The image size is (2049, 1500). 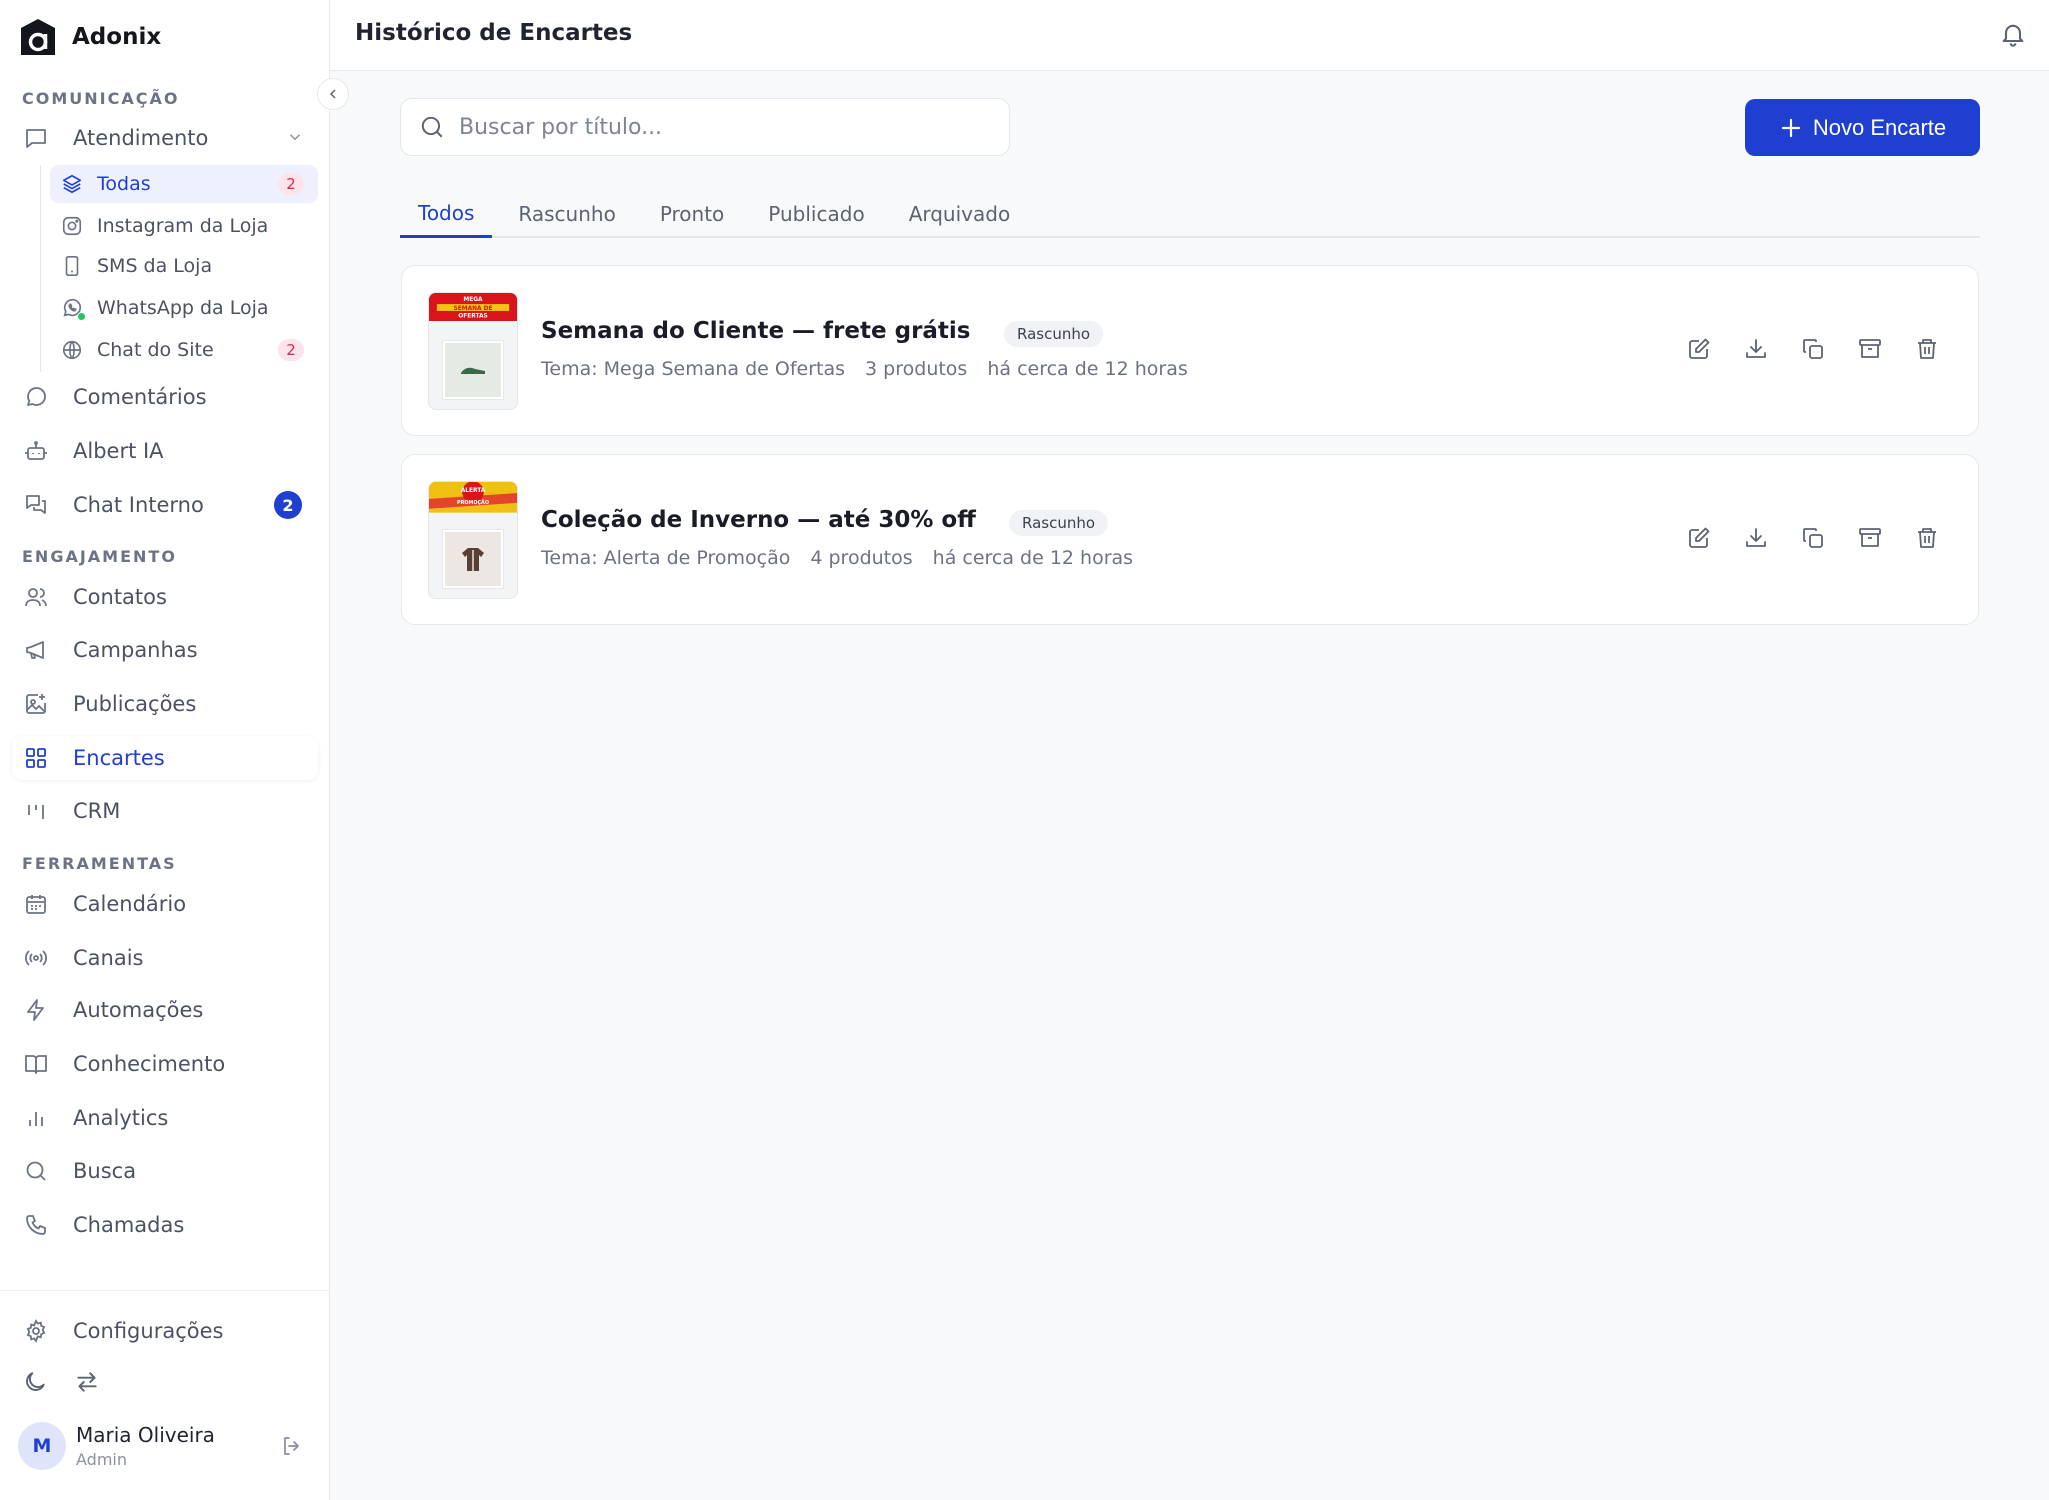 I want to click on thumbnail-banner: MEGA SEMANA DE OFERTAS, so click(x=473, y=307).